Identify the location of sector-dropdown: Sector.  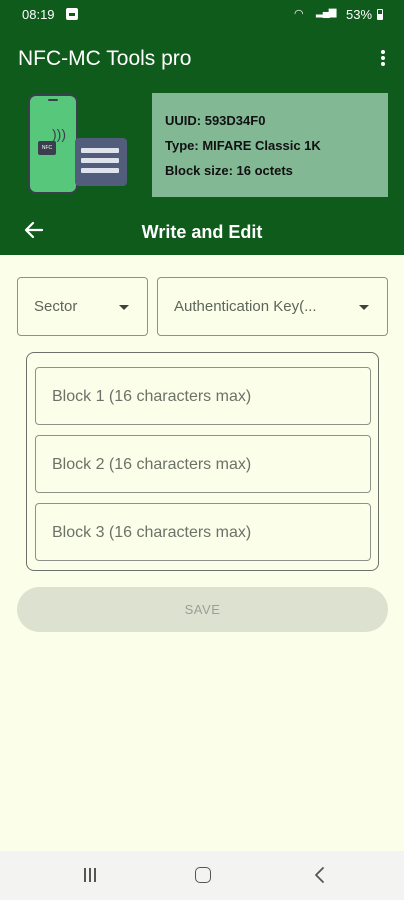
(82, 306).